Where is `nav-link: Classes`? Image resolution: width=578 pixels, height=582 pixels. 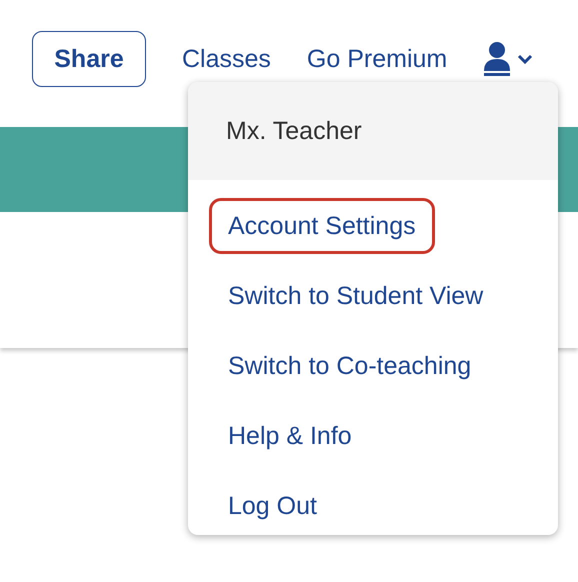
nav-link: Classes is located at coordinates (226, 59).